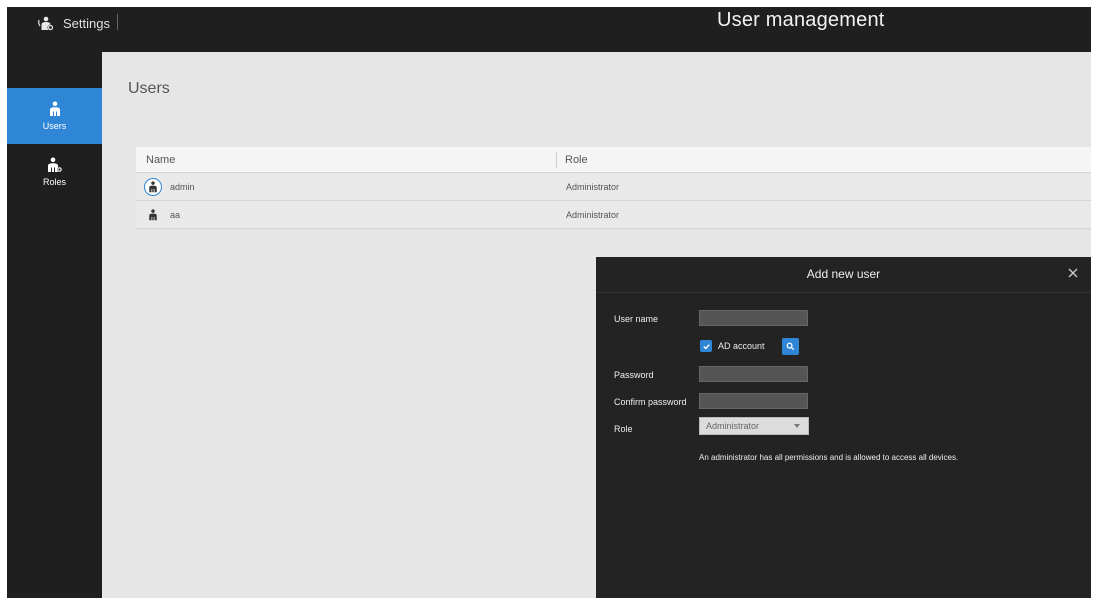 The width and height of the screenshot is (1093, 598). Describe the element at coordinates (1073, 273) in the screenshot. I see `close-icon` at that location.